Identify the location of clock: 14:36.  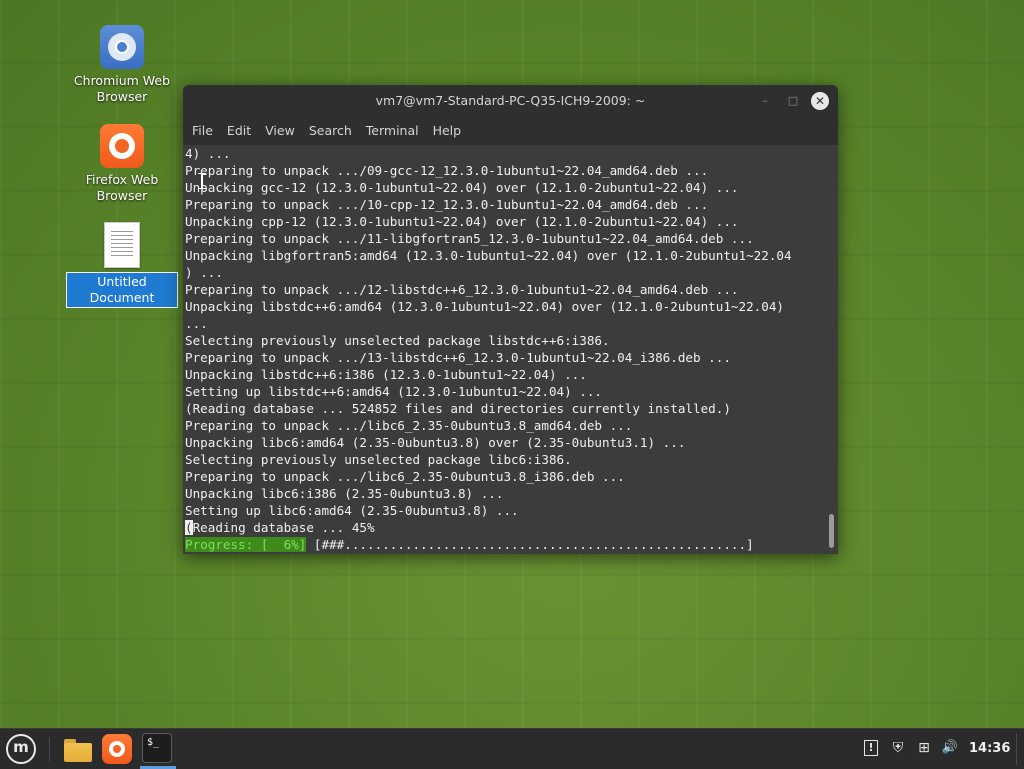
(989, 749).